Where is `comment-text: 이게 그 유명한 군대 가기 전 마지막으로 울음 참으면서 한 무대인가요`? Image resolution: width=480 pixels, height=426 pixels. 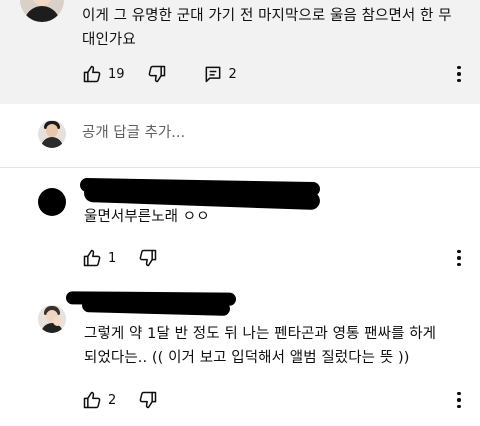 comment-text: 이게 그 유명한 군대 가기 전 마지막으로 울음 참으면서 한 무대인가요 is located at coordinates (267, 28).